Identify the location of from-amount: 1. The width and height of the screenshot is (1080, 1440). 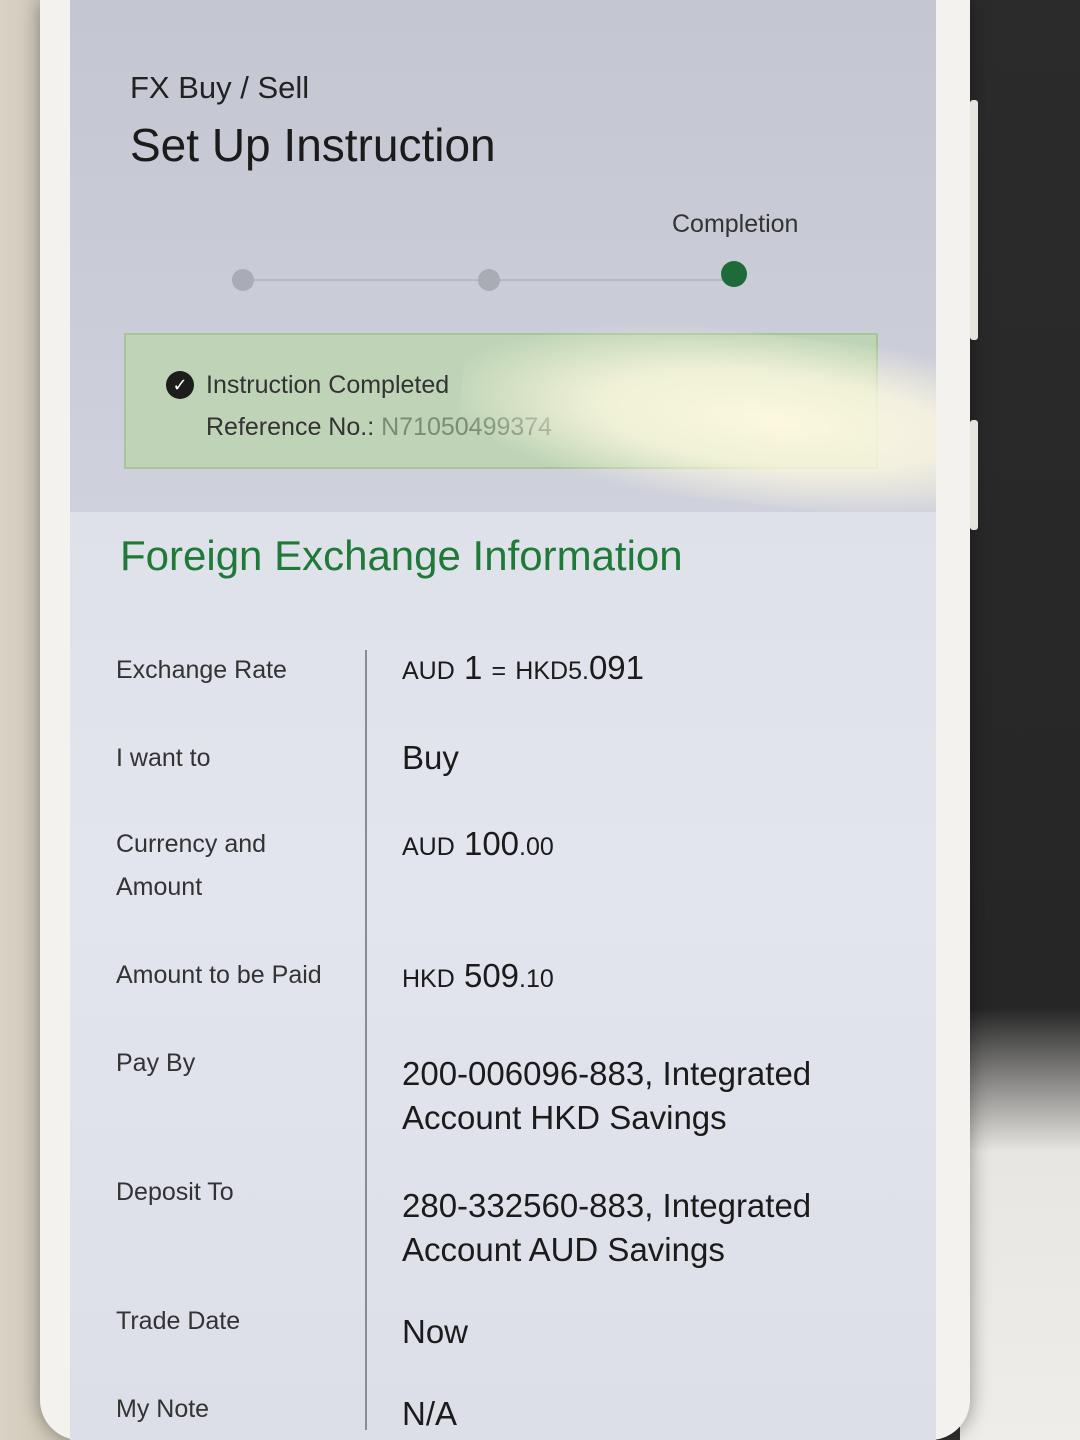
(473, 667).